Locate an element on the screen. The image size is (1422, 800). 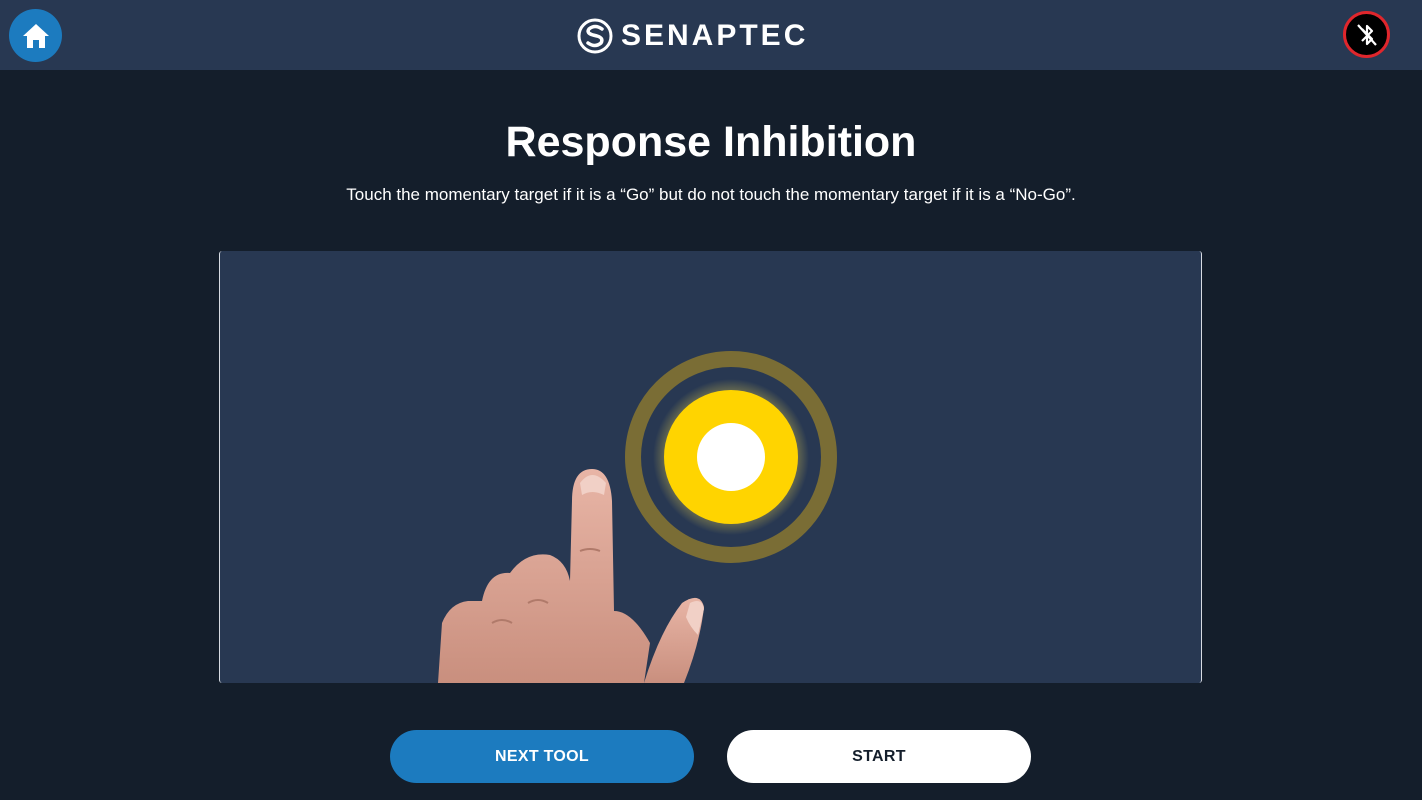
page-title: Response Inhibition is located at coordinates (711, 142).